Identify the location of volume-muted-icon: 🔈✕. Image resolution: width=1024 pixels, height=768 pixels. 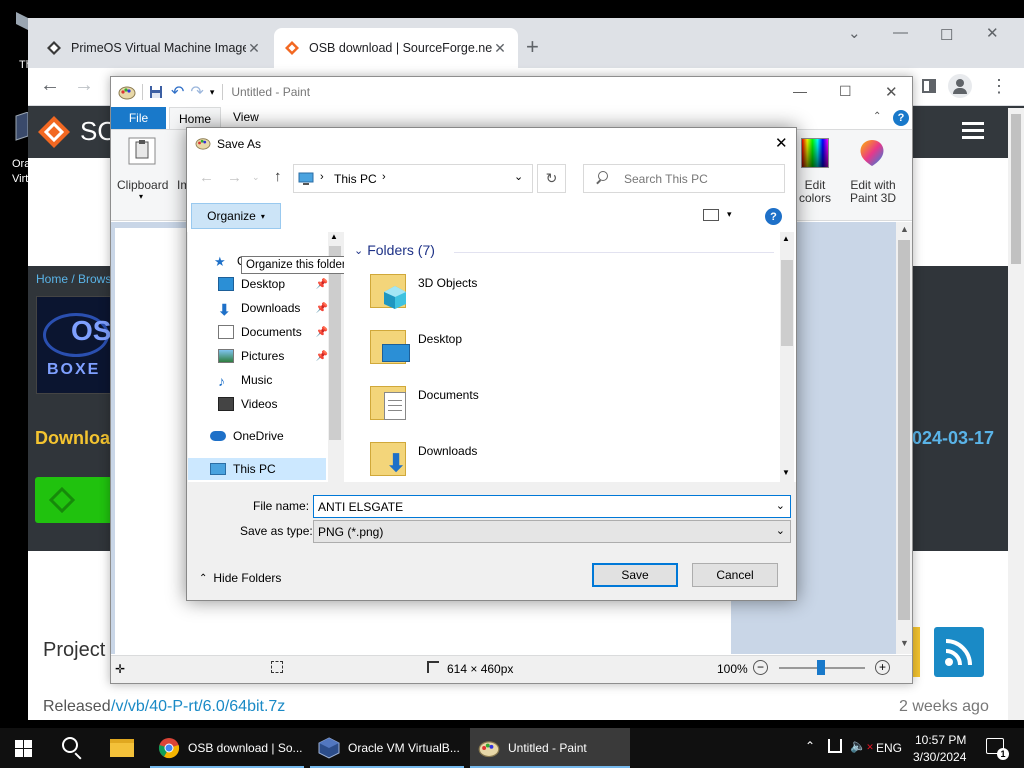
(862, 746).